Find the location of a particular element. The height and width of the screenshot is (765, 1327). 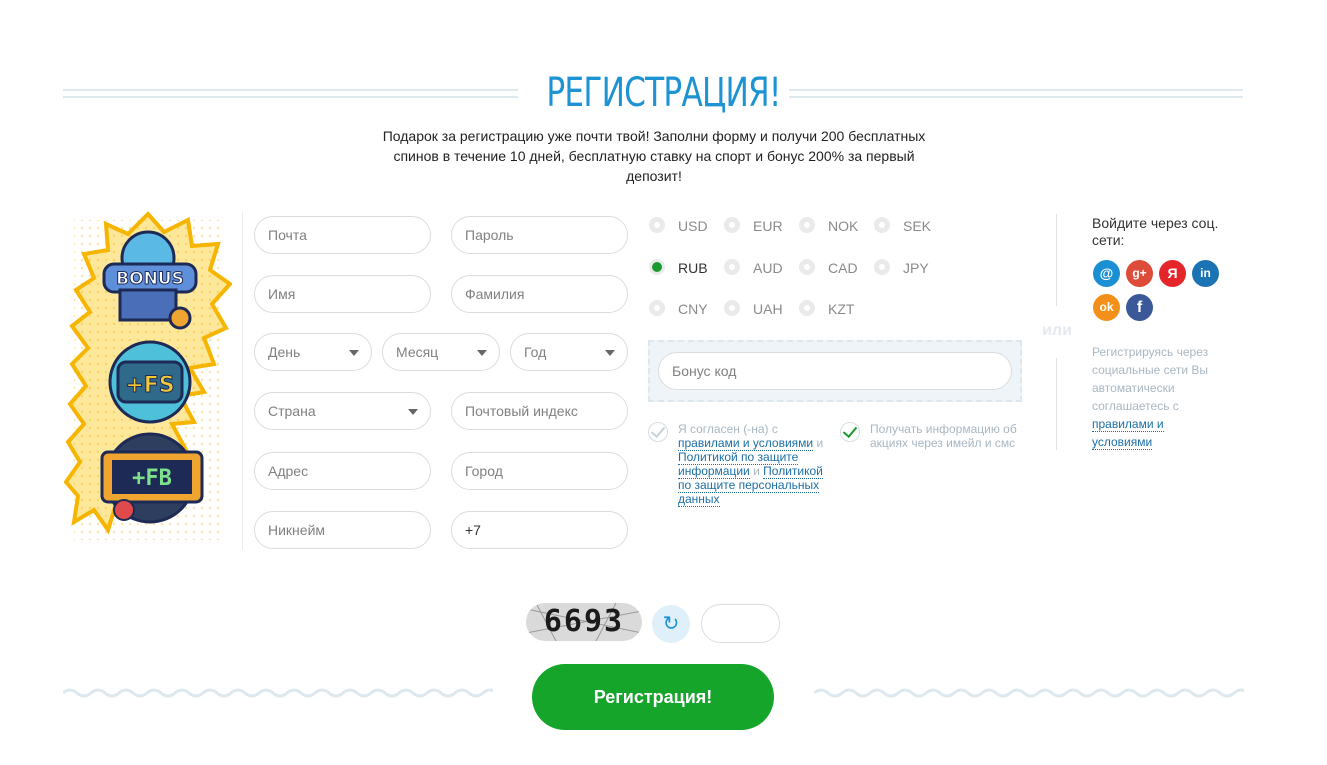

terms-link: правилами и условиями is located at coordinates (746, 443).